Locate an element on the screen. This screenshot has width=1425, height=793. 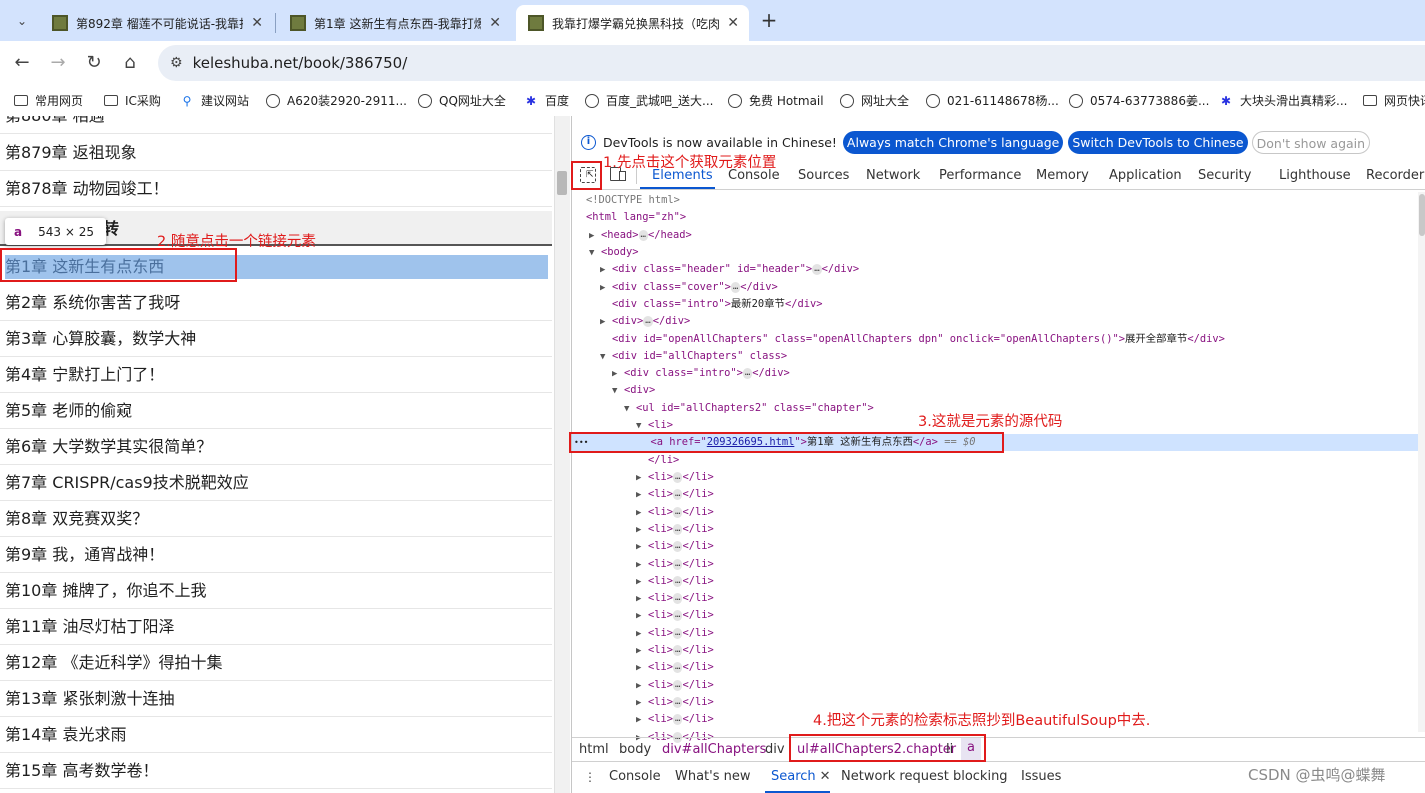
page-scrollbar-thumb is located at coordinates (562, 183).